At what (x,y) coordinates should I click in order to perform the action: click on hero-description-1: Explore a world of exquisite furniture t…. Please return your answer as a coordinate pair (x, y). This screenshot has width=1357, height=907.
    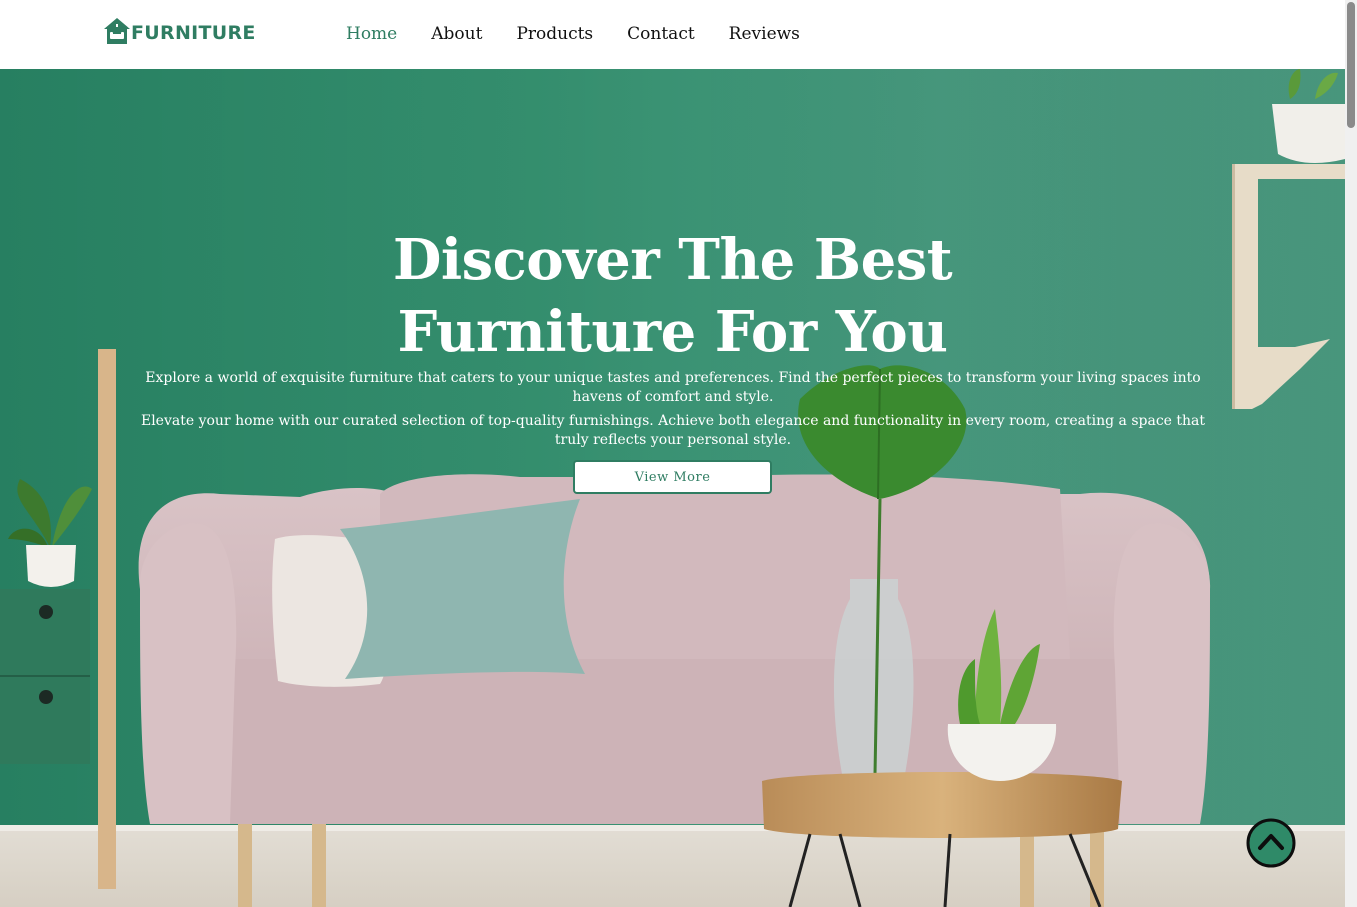
    Looking at the image, I should click on (673, 387).